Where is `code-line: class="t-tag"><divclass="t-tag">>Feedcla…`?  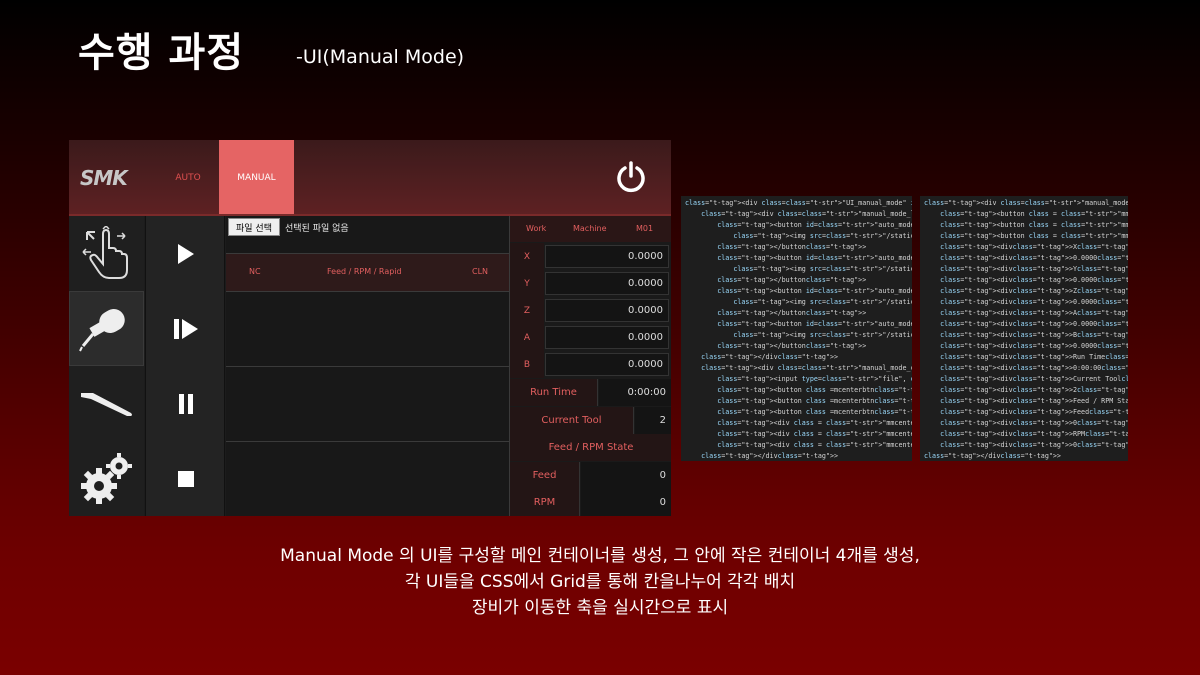 code-line: class="t-tag"><divclass="t-tag">>Feedcla… is located at coordinates (1034, 412).